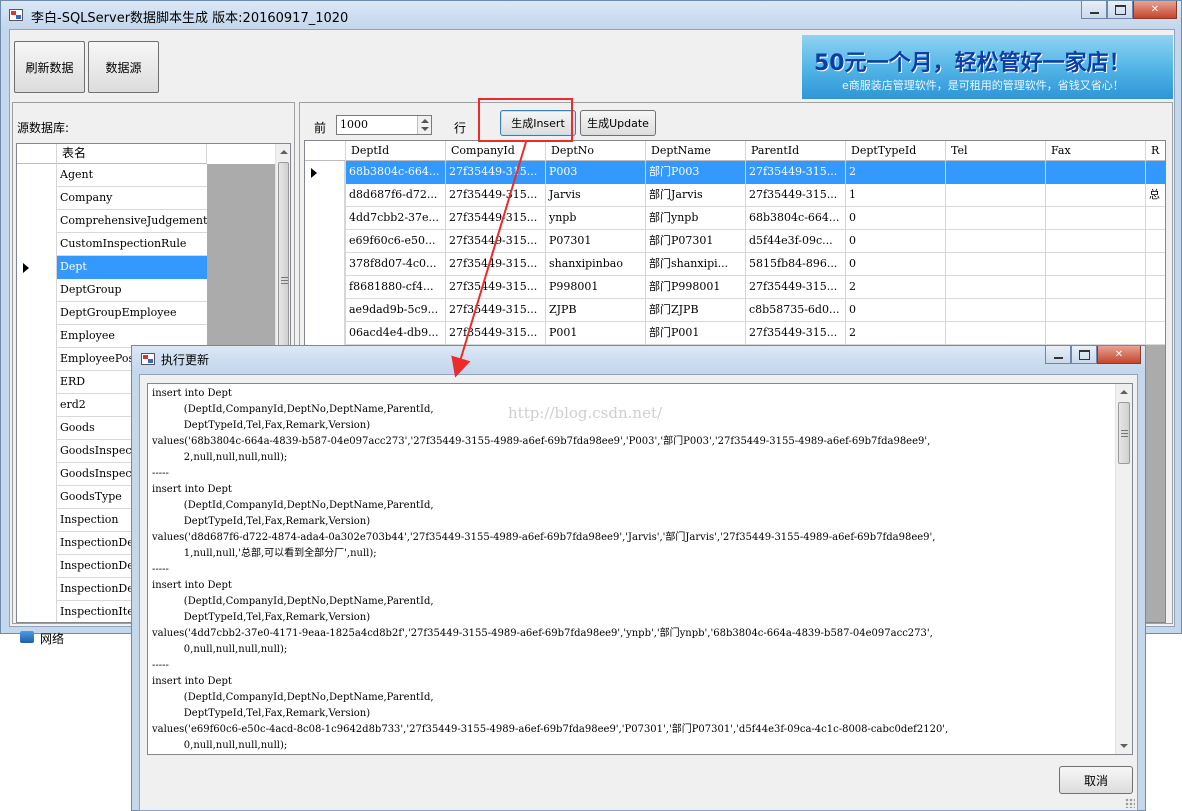  Describe the element at coordinates (424, 125) in the screenshot. I see `row-count-spinner` at that location.